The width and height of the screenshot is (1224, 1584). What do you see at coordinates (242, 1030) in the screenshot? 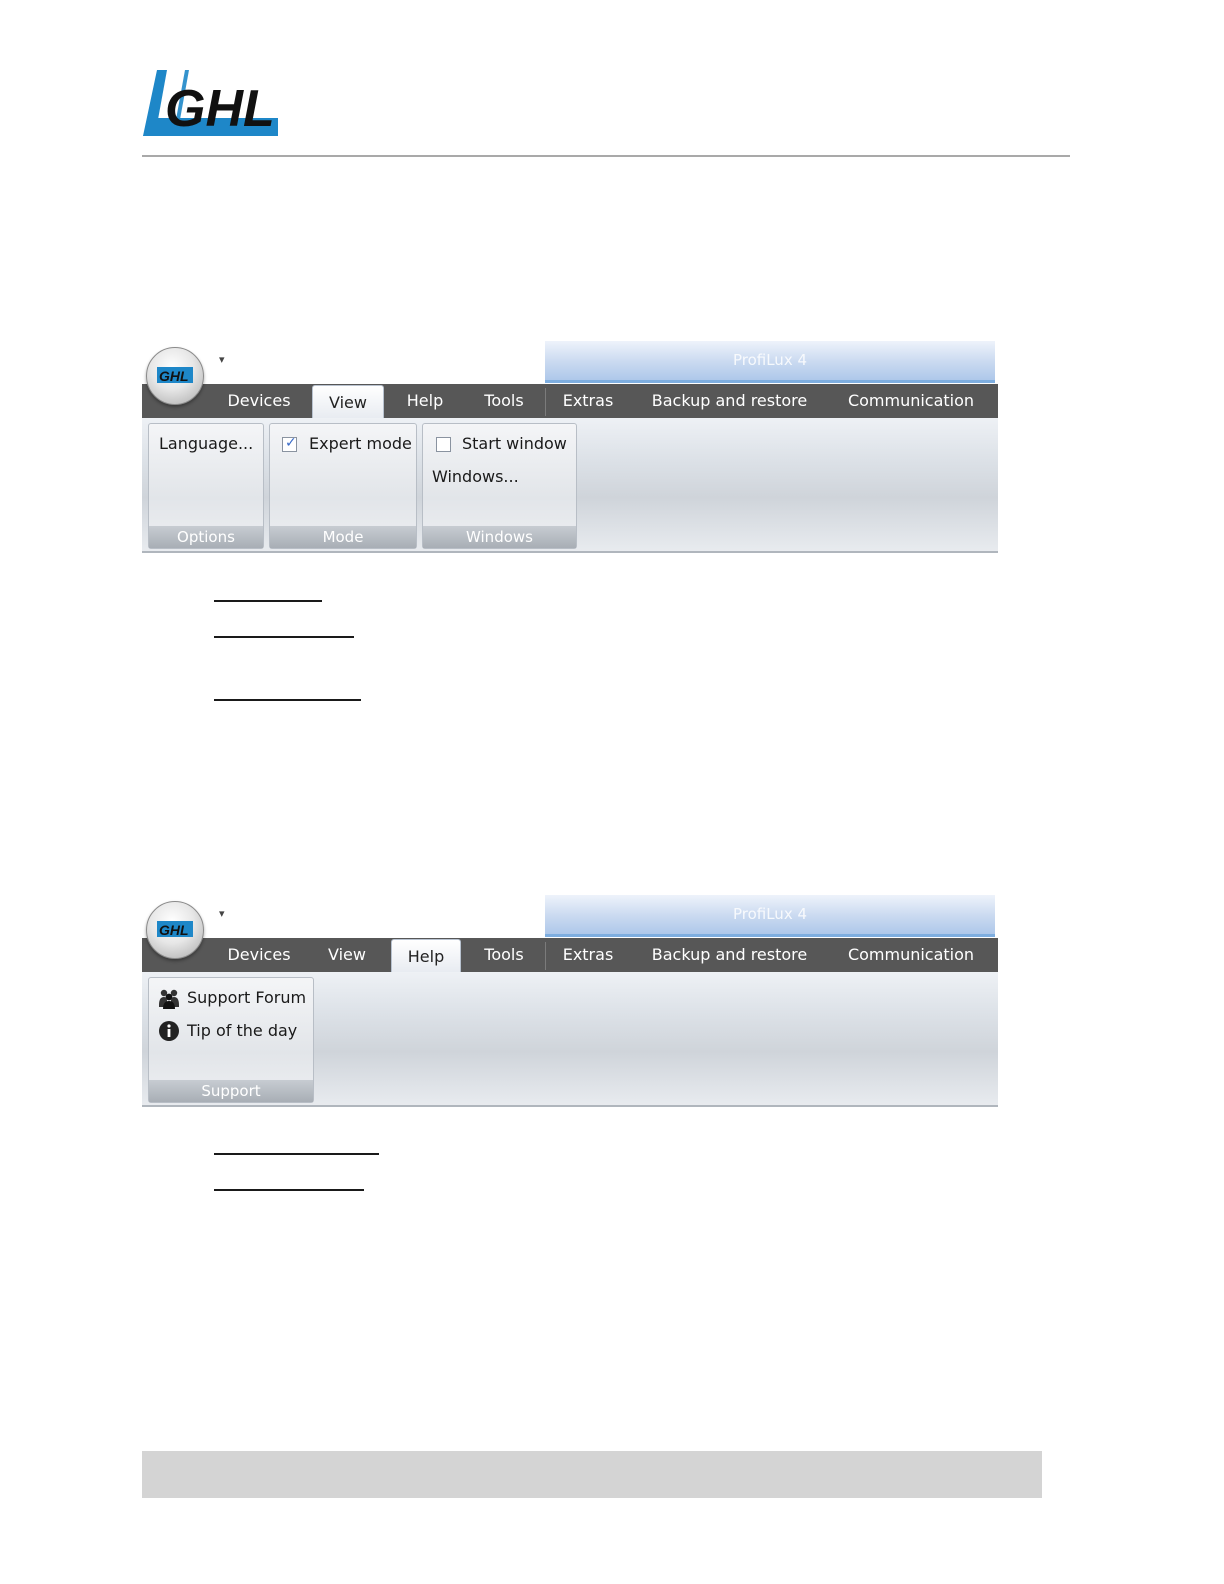
I see `tip-of-the-day-button: Tip of the day` at bounding box center [242, 1030].